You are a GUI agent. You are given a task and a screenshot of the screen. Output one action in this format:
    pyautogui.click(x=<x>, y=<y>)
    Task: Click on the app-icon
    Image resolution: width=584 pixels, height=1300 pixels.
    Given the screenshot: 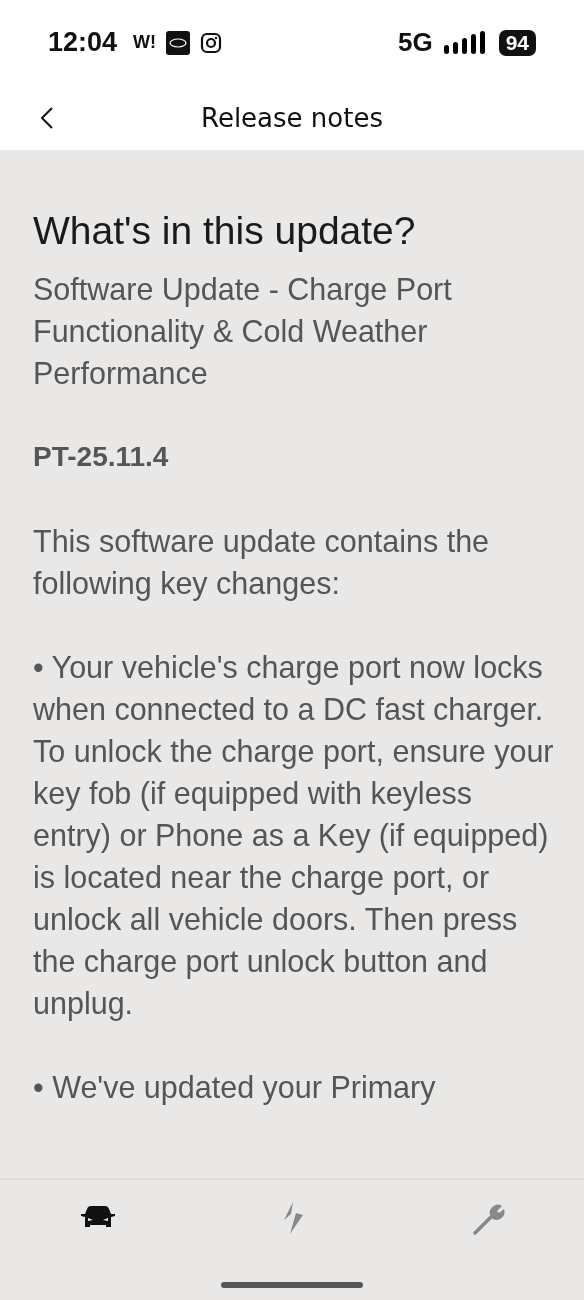 What is the action you would take?
    pyautogui.click(x=178, y=42)
    